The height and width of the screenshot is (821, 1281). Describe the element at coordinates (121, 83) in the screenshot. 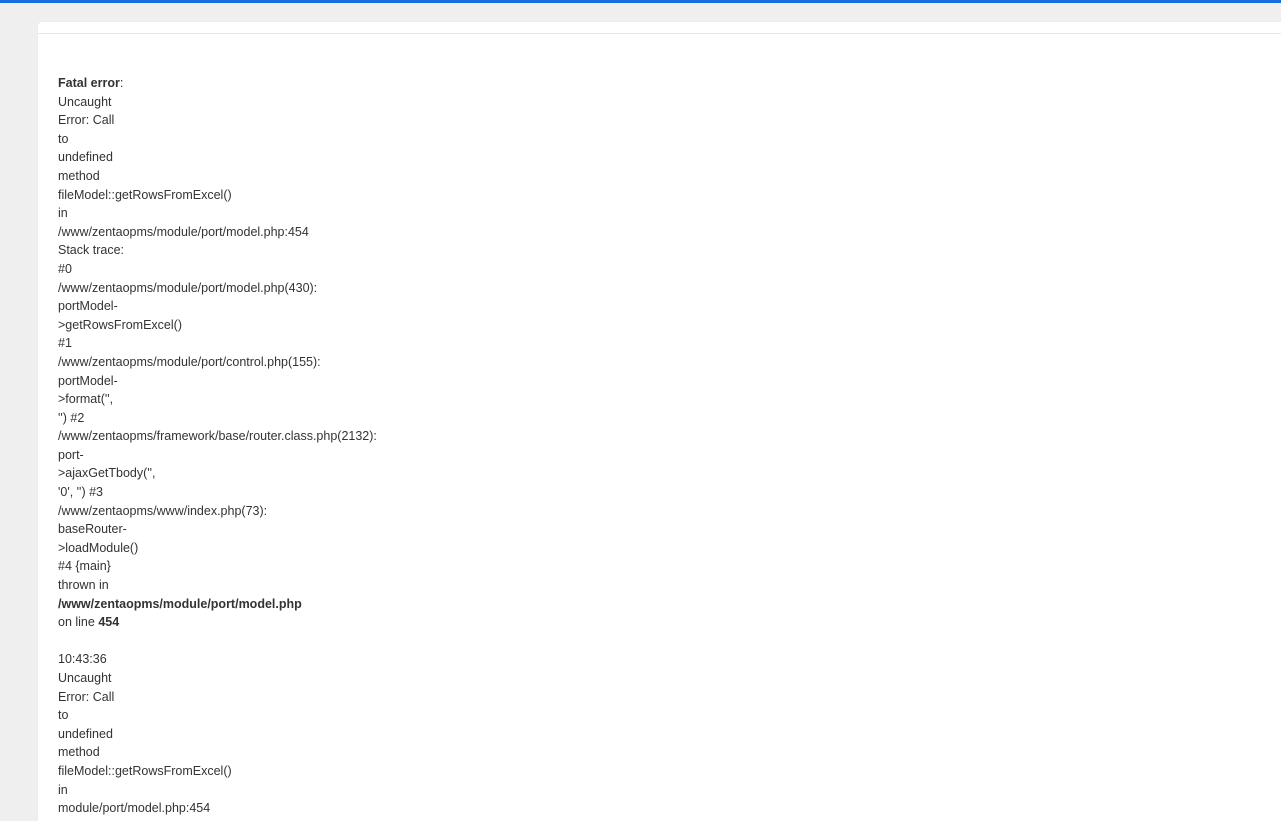

I see `fatal-error-colon: :` at that location.